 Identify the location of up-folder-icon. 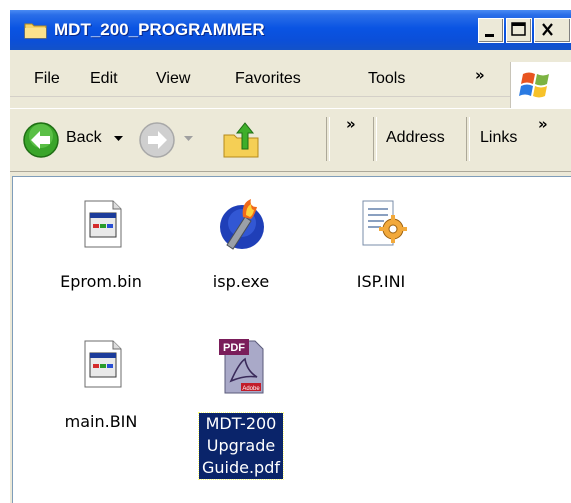
(242, 140).